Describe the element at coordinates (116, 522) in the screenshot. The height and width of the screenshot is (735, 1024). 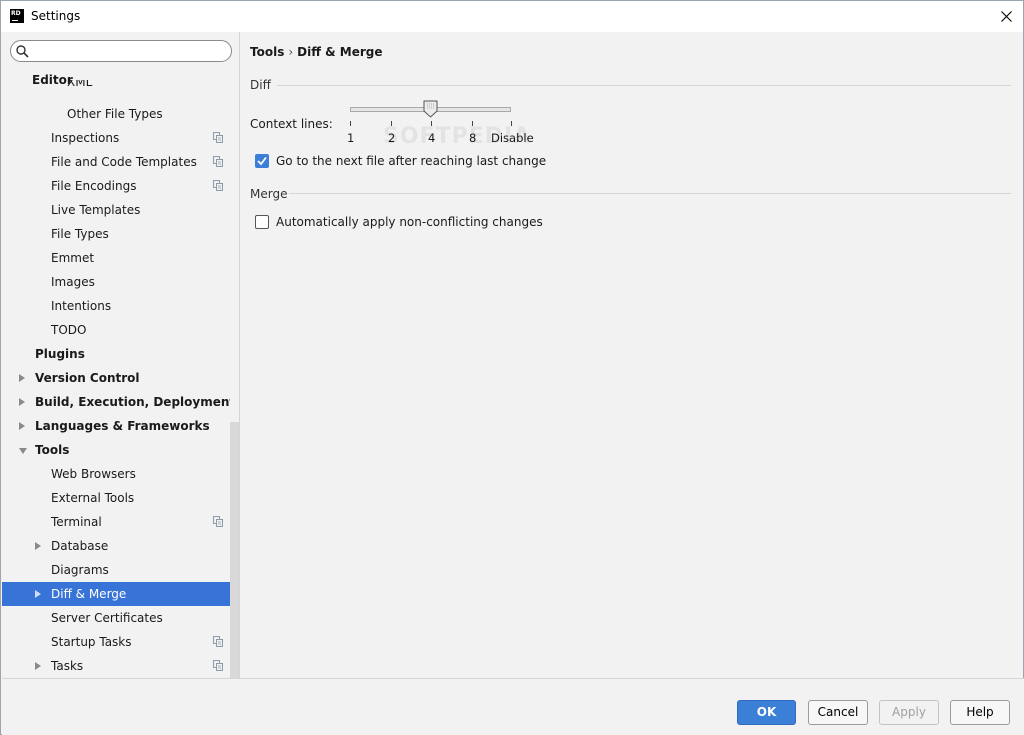
I see `sidebar-item-terminal: Terminal` at that location.